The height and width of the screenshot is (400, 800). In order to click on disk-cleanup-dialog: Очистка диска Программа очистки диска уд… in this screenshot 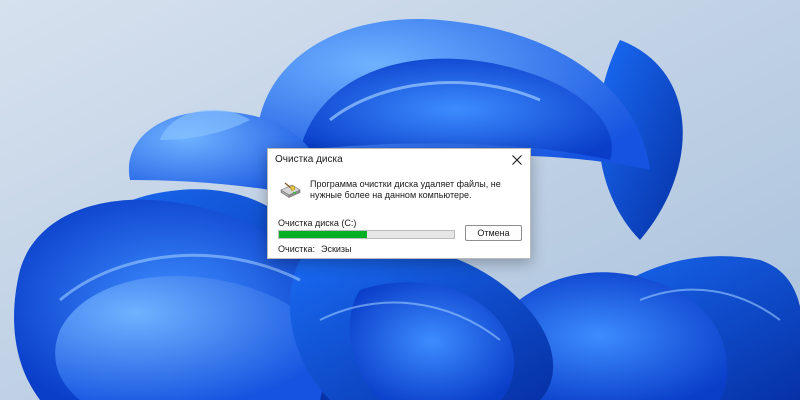, I will do `click(399, 203)`.